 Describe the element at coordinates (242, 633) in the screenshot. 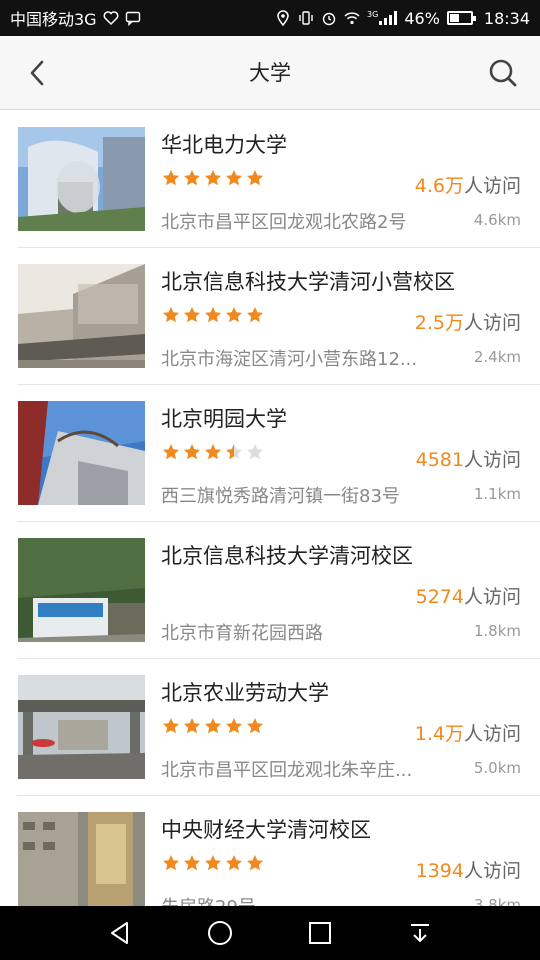

I see `item-address: 北京市育新花园西路` at that location.